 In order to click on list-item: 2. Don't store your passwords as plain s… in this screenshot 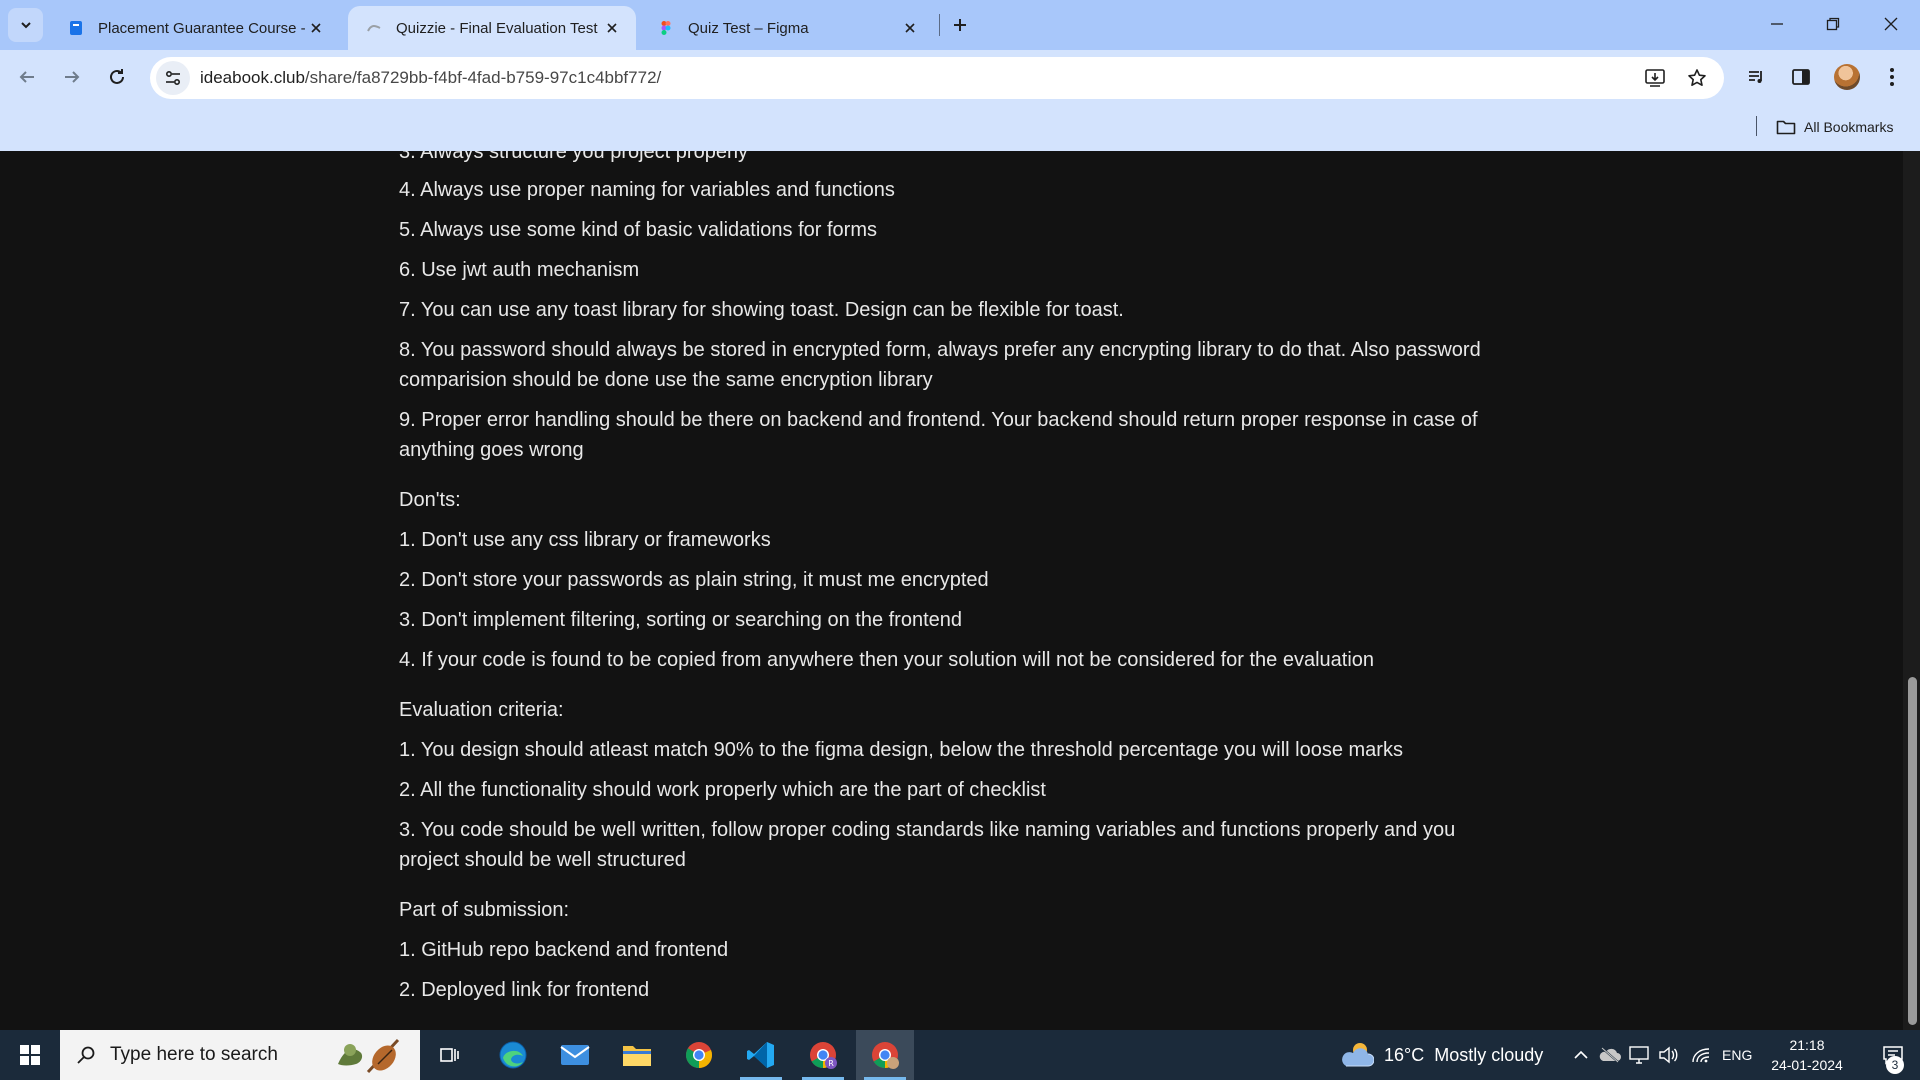, I will do `click(694, 580)`.